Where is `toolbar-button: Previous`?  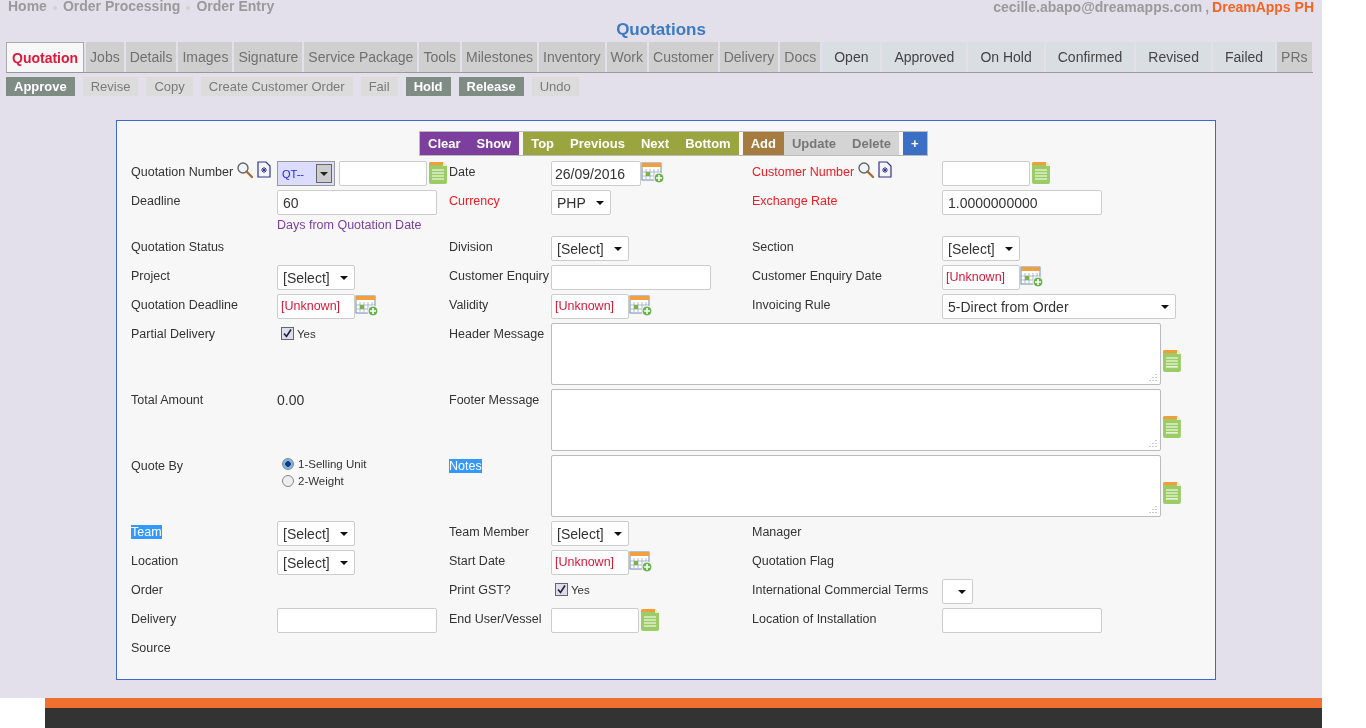 toolbar-button: Previous is located at coordinates (597, 143).